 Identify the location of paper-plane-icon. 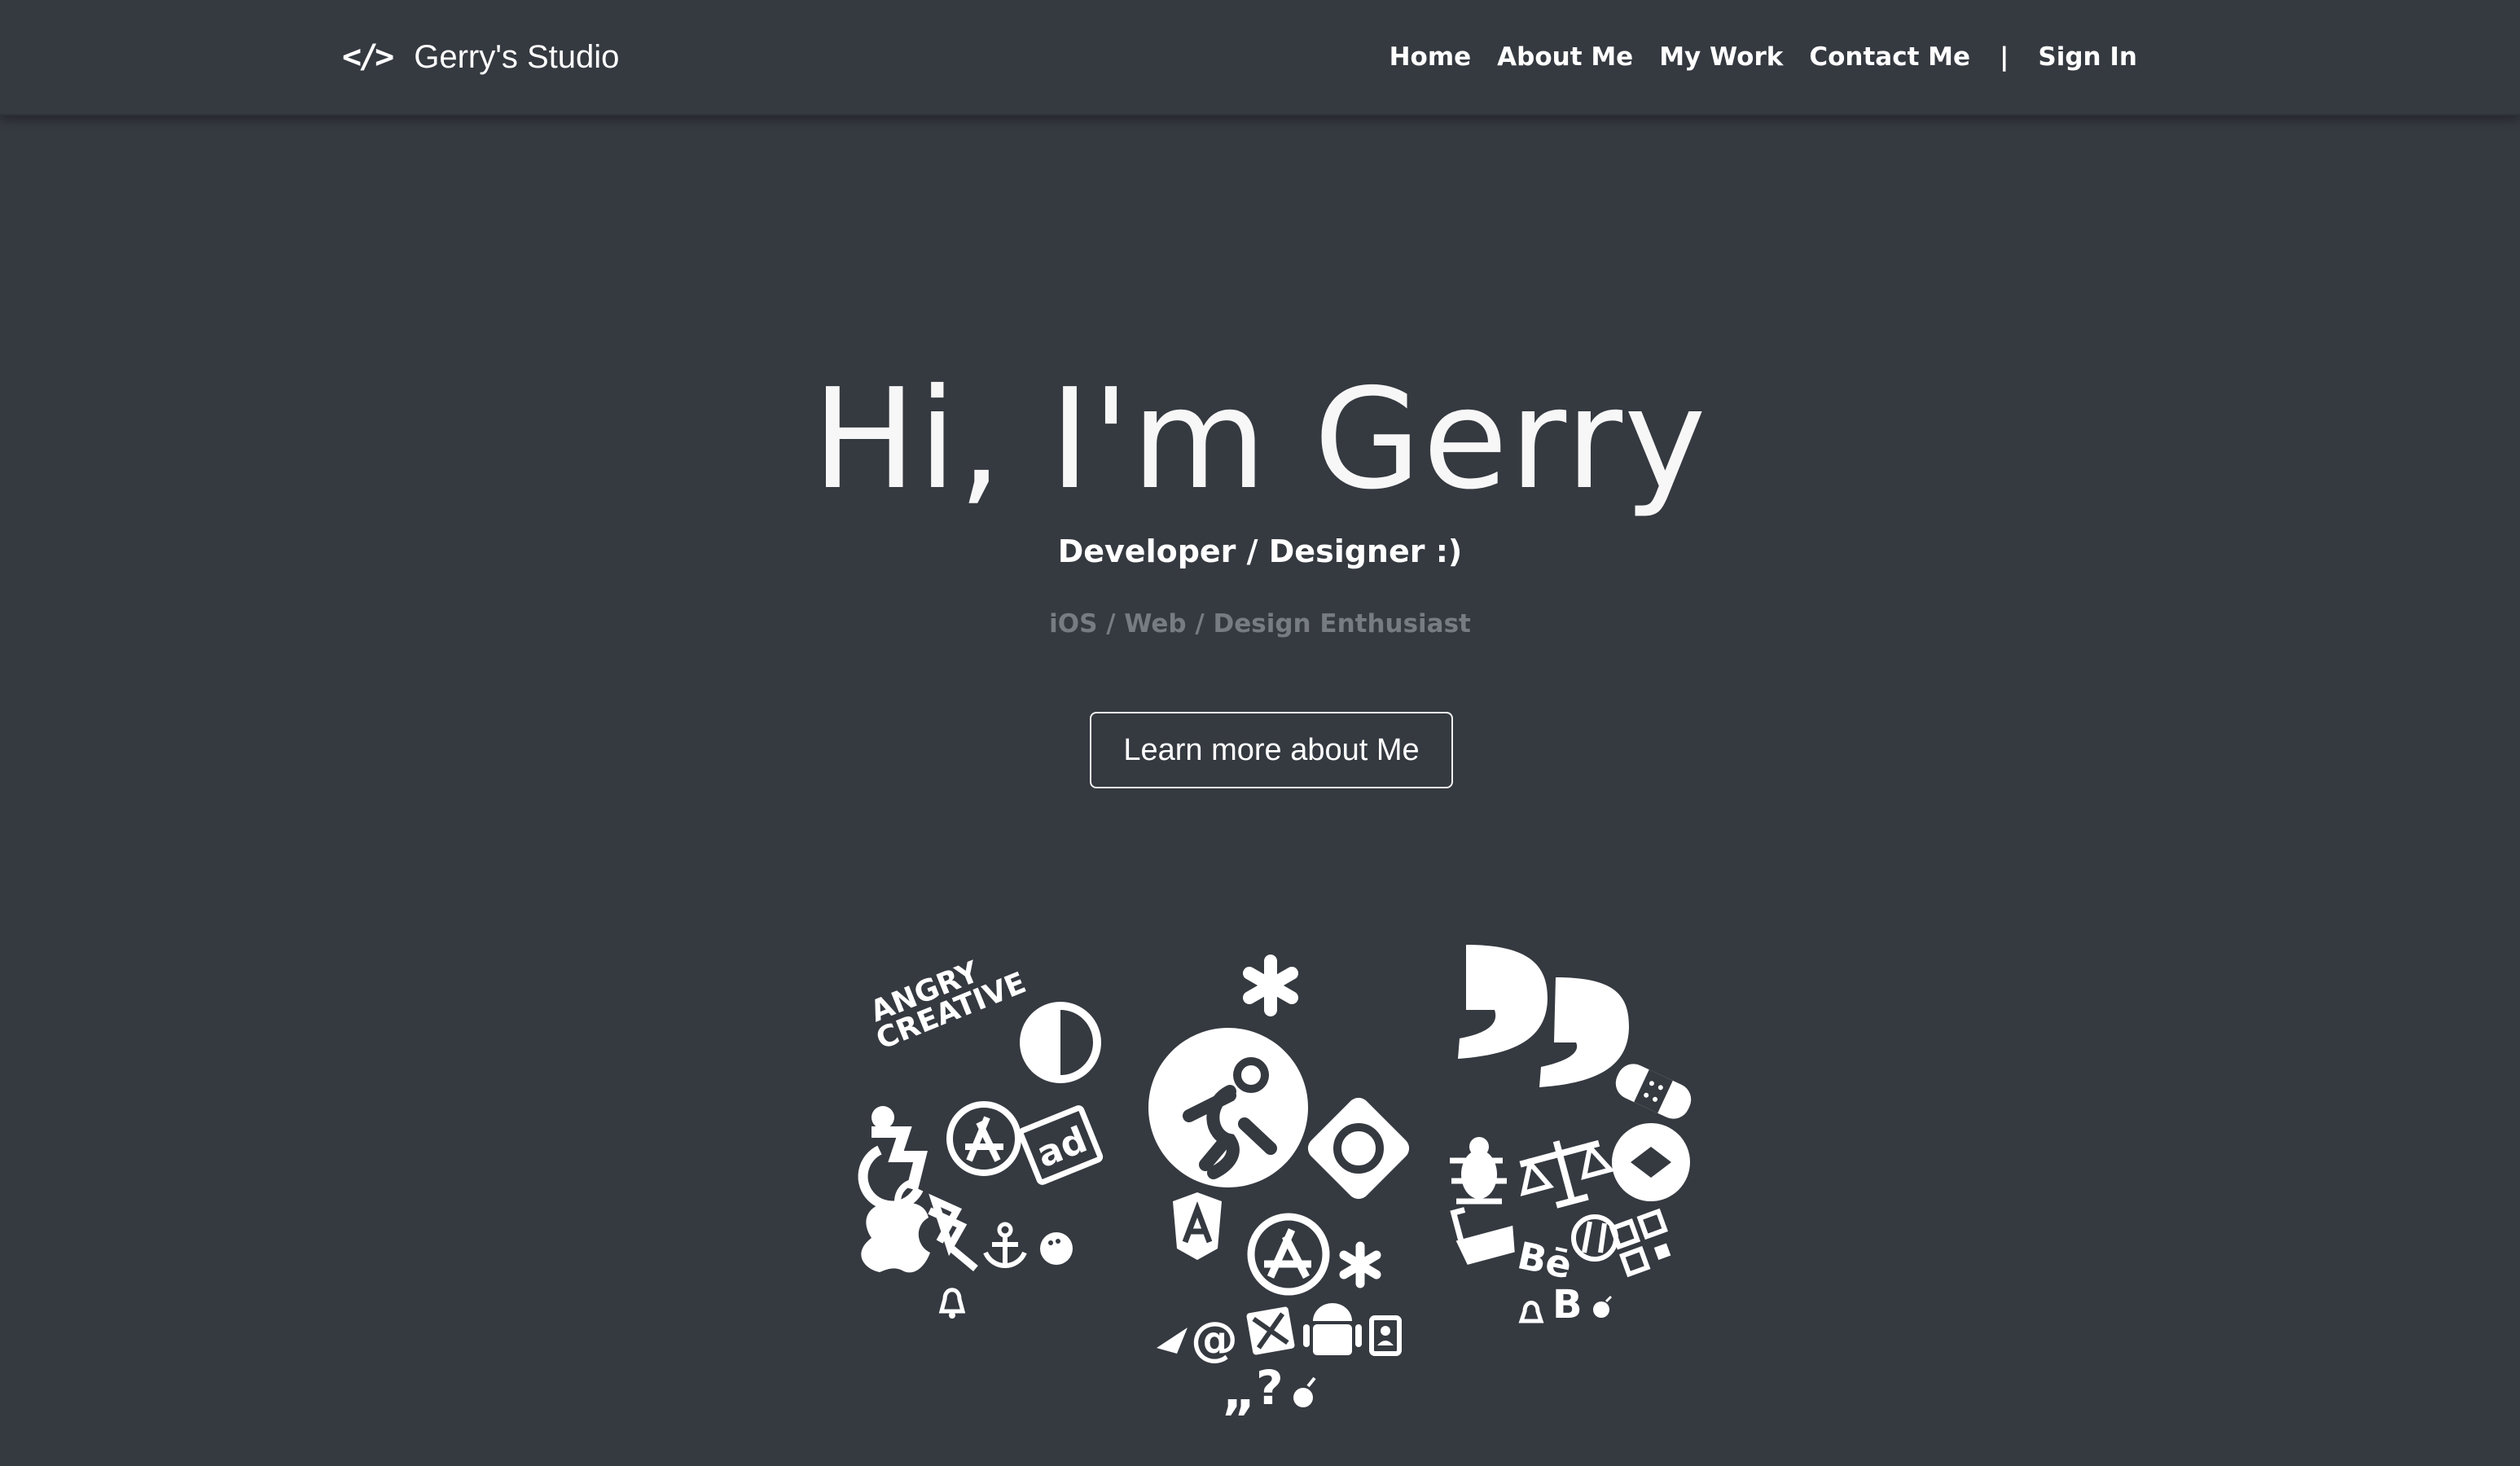
(1172, 1341).